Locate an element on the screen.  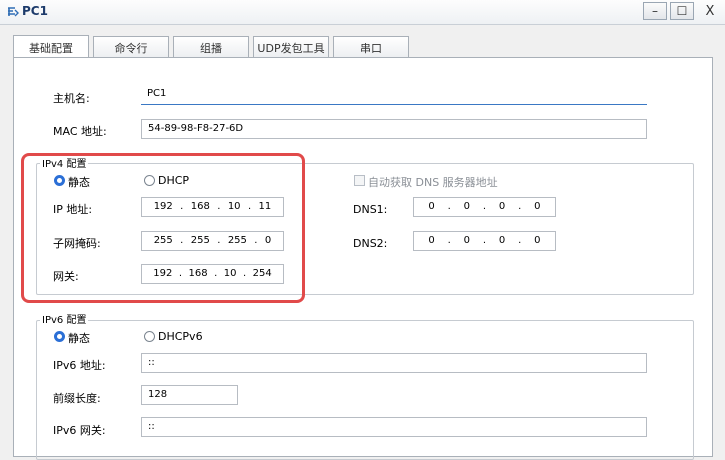
ipv4-static-radio is located at coordinates (59, 180).